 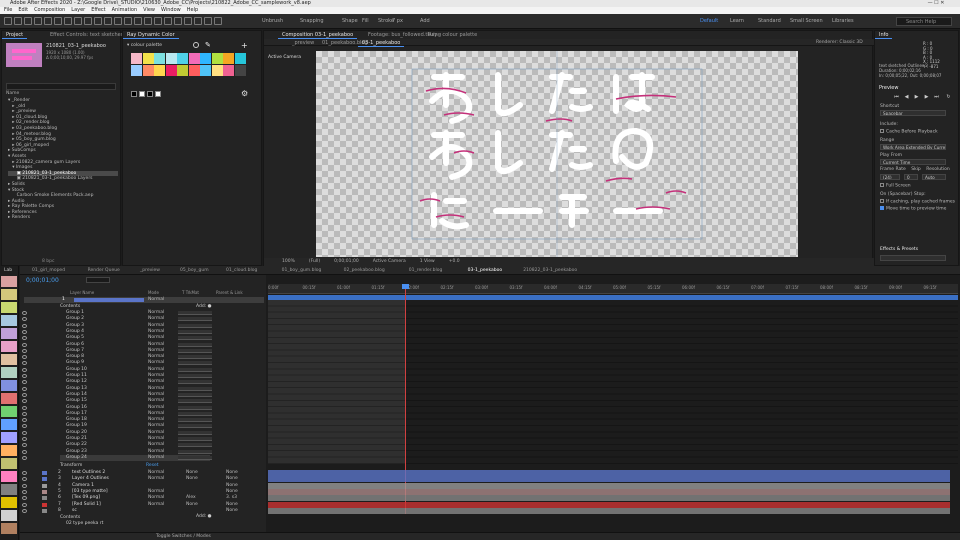 I want to click on layer-name: [03 type matte], so click(x=90, y=491).